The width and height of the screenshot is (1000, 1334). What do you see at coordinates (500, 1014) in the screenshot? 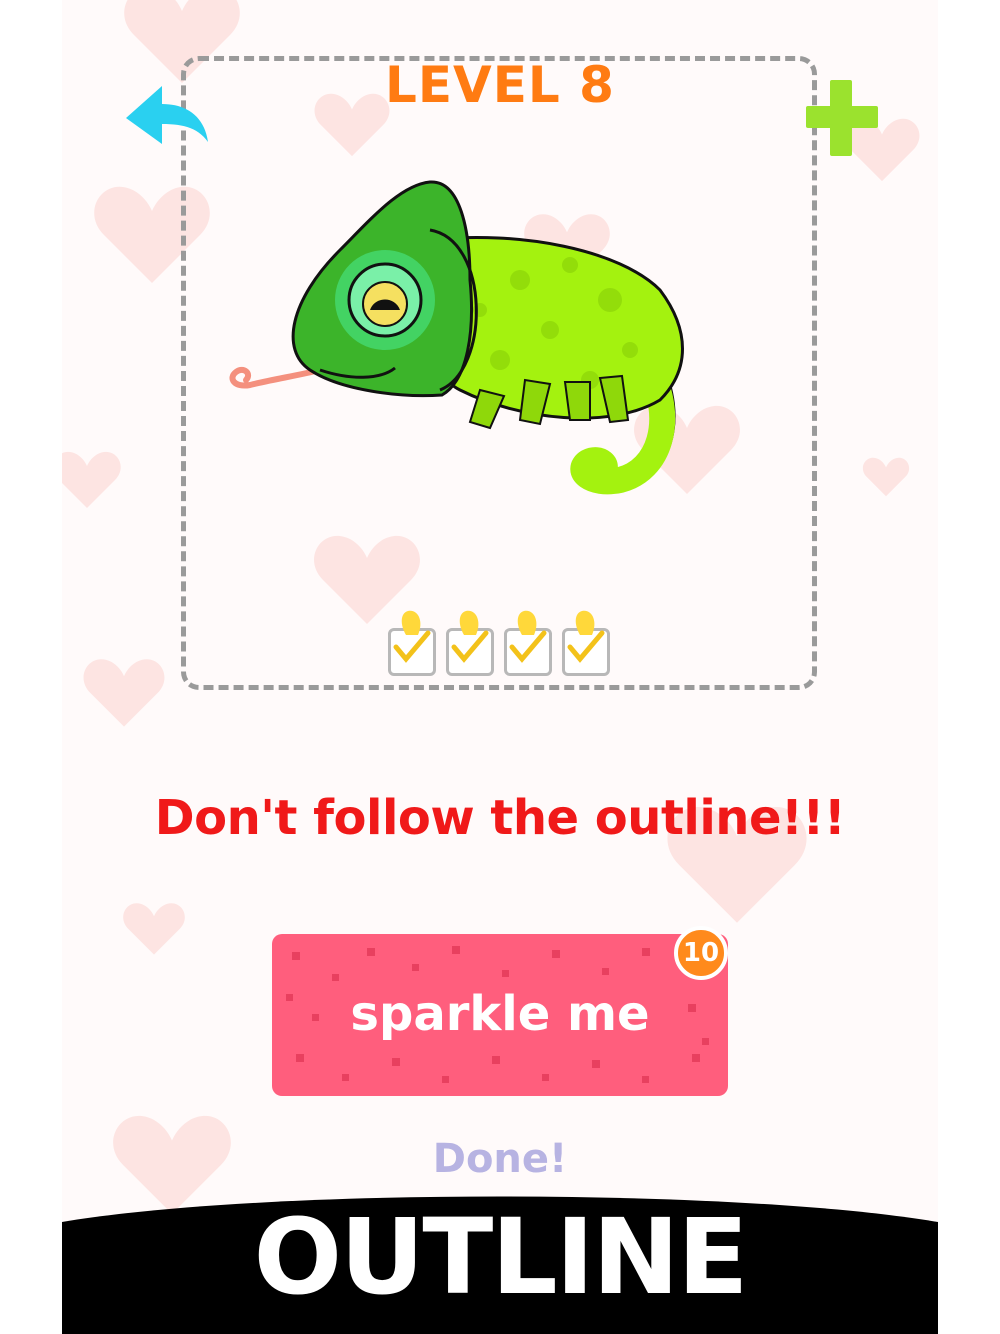
I see `sparkle-me-label: sparkle me` at bounding box center [500, 1014].